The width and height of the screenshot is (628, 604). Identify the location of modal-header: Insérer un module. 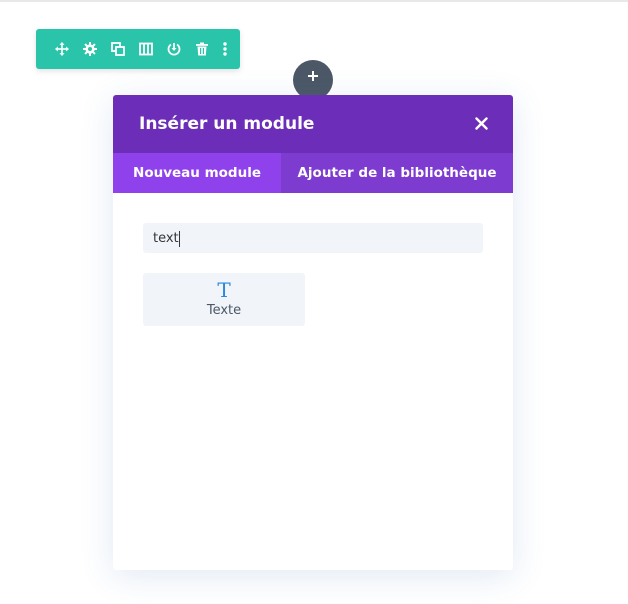
(313, 124).